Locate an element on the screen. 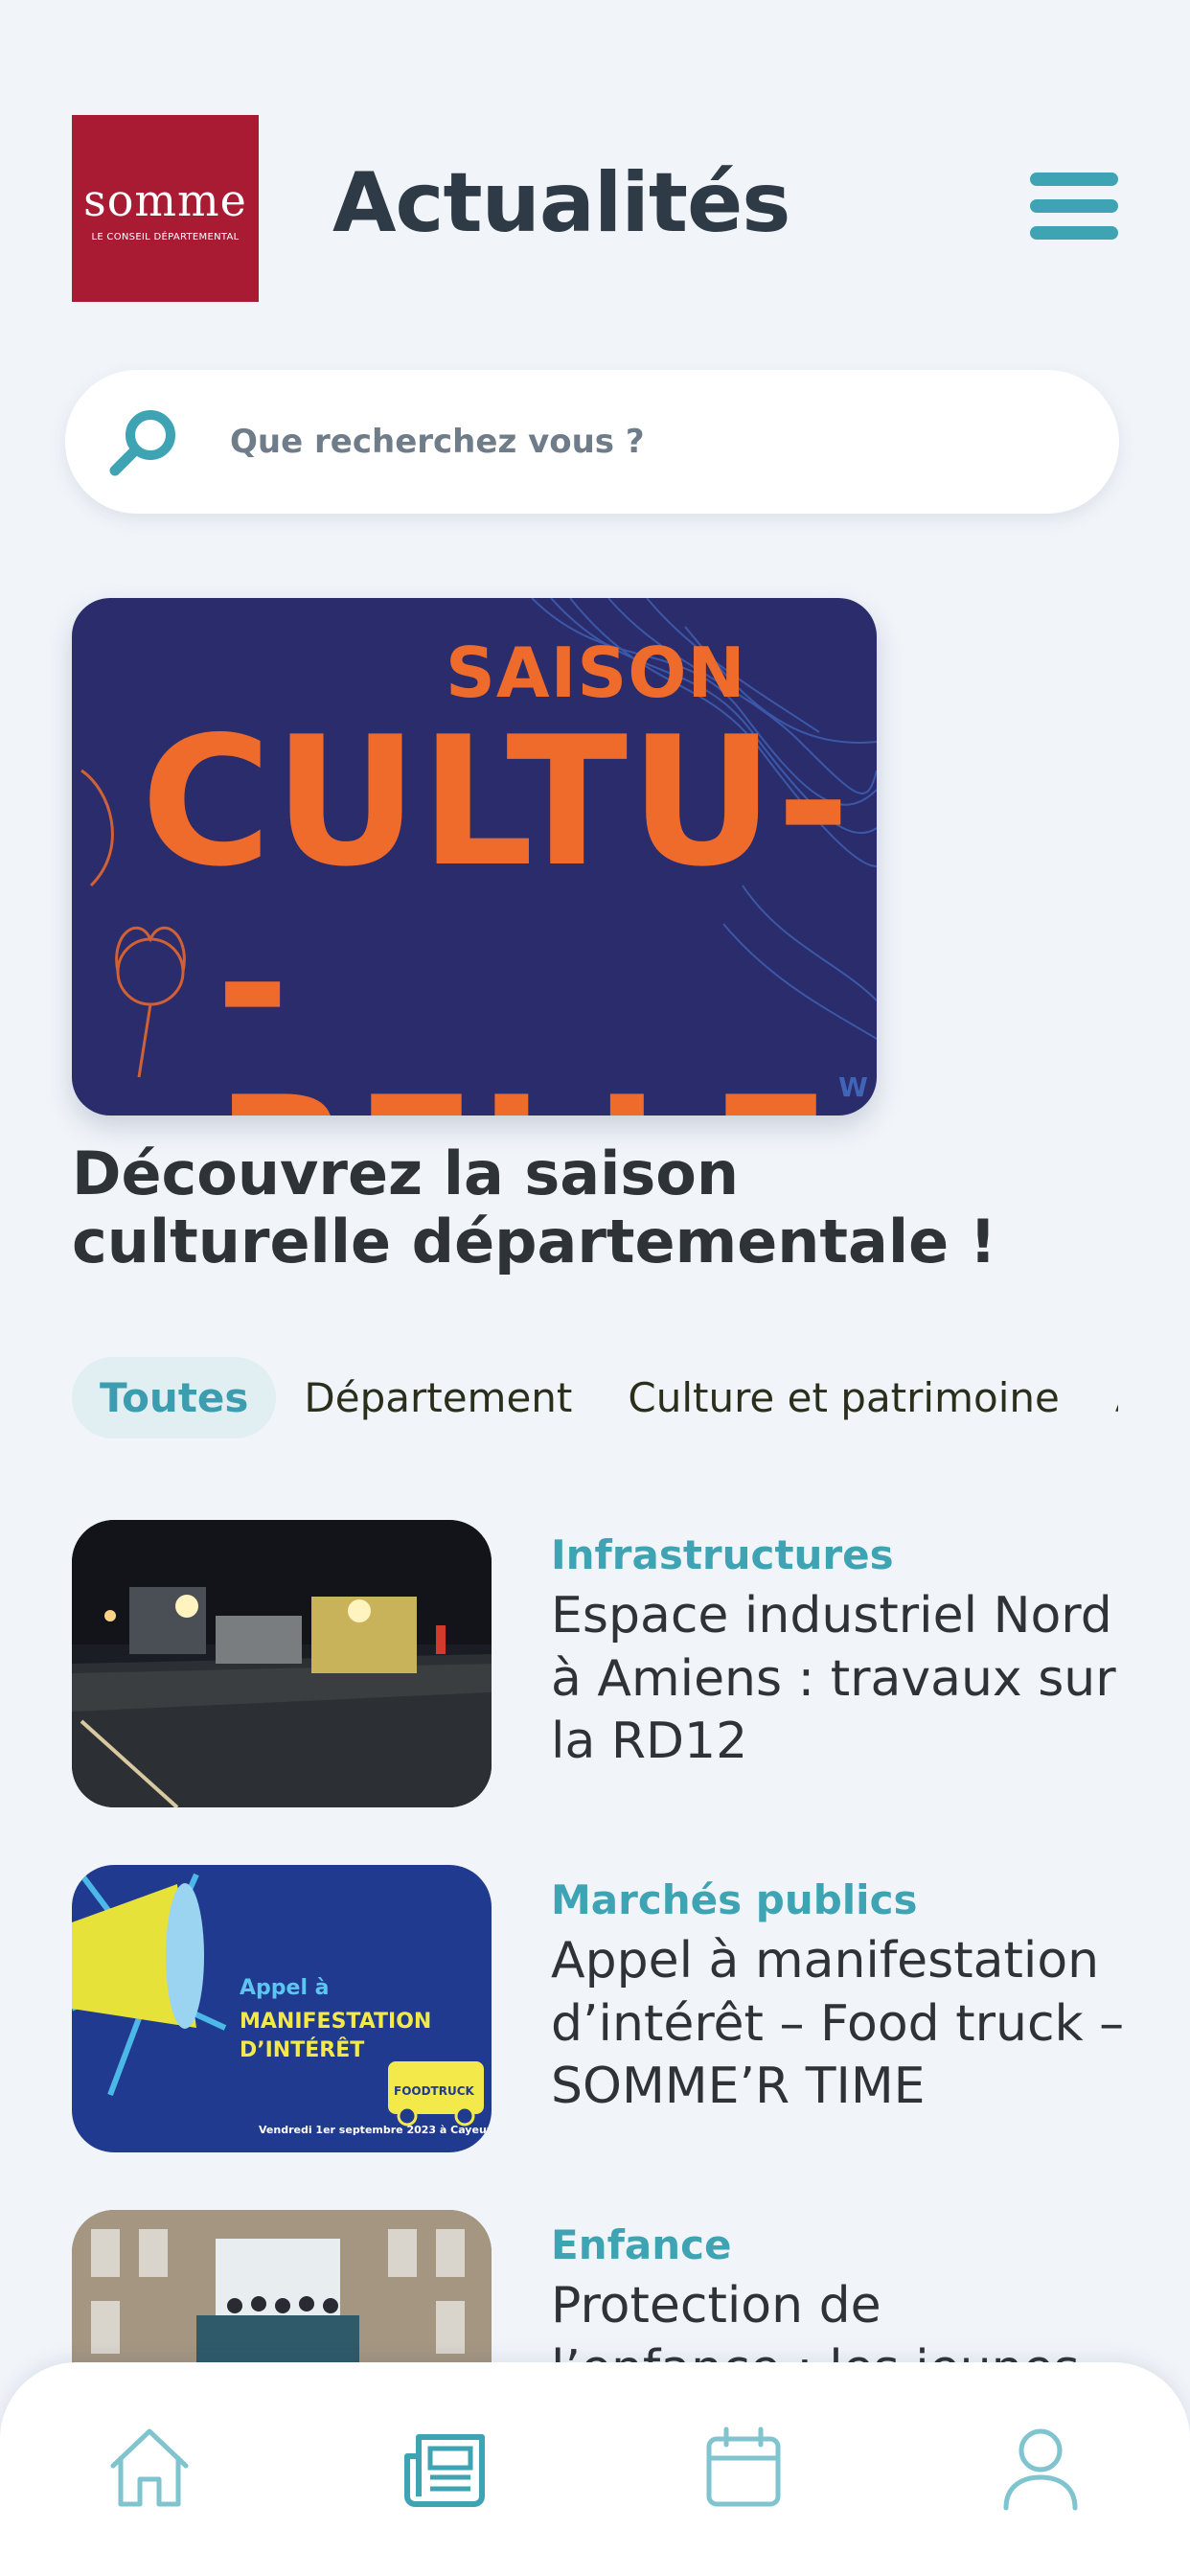  chip-culture-patrimoine: Culture et patrimoine is located at coordinates (843, 1397).